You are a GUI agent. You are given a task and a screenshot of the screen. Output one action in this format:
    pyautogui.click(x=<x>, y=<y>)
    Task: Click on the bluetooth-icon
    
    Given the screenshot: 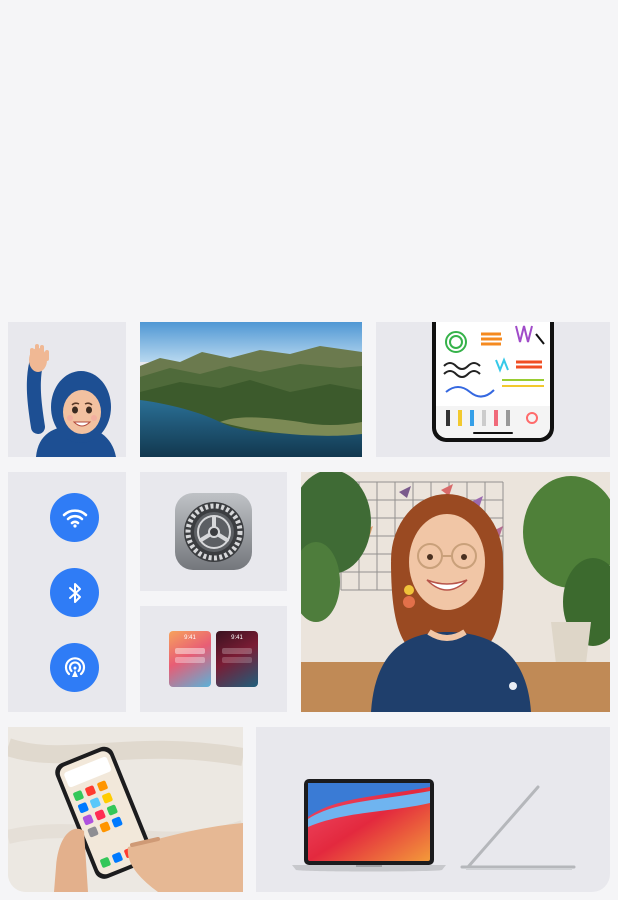 What is the action you would take?
    pyautogui.click(x=74, y=592)
    